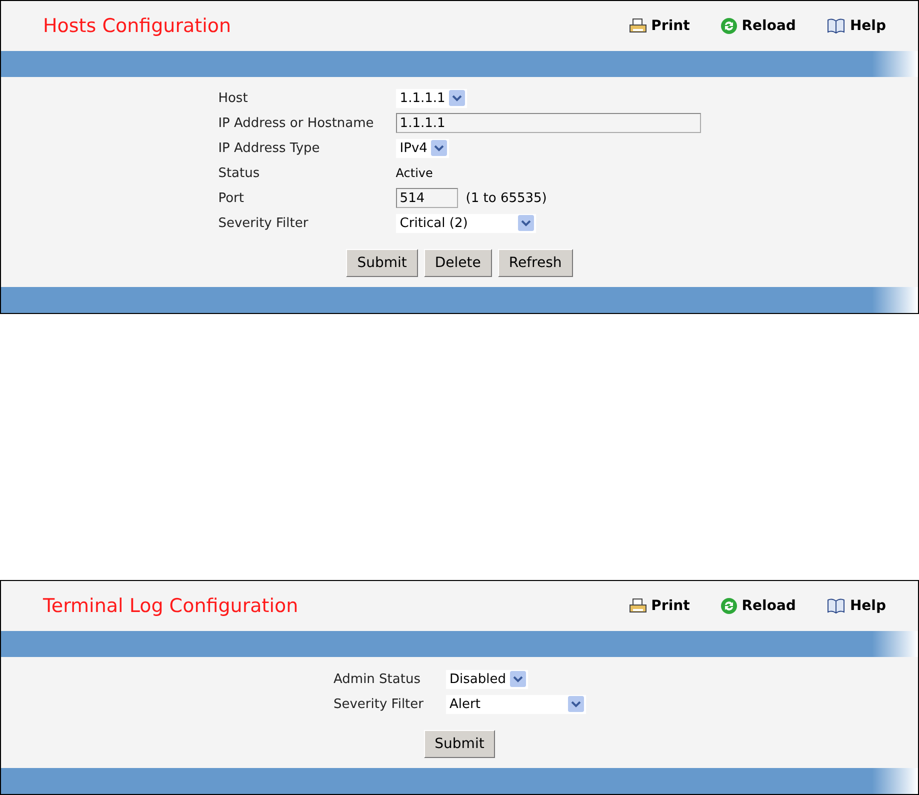 This screenshot has width=919, height=795. Describe the element at coordinates (548, 123) in the screenshot. I see `text-input: 1.1.1.1` at that location.